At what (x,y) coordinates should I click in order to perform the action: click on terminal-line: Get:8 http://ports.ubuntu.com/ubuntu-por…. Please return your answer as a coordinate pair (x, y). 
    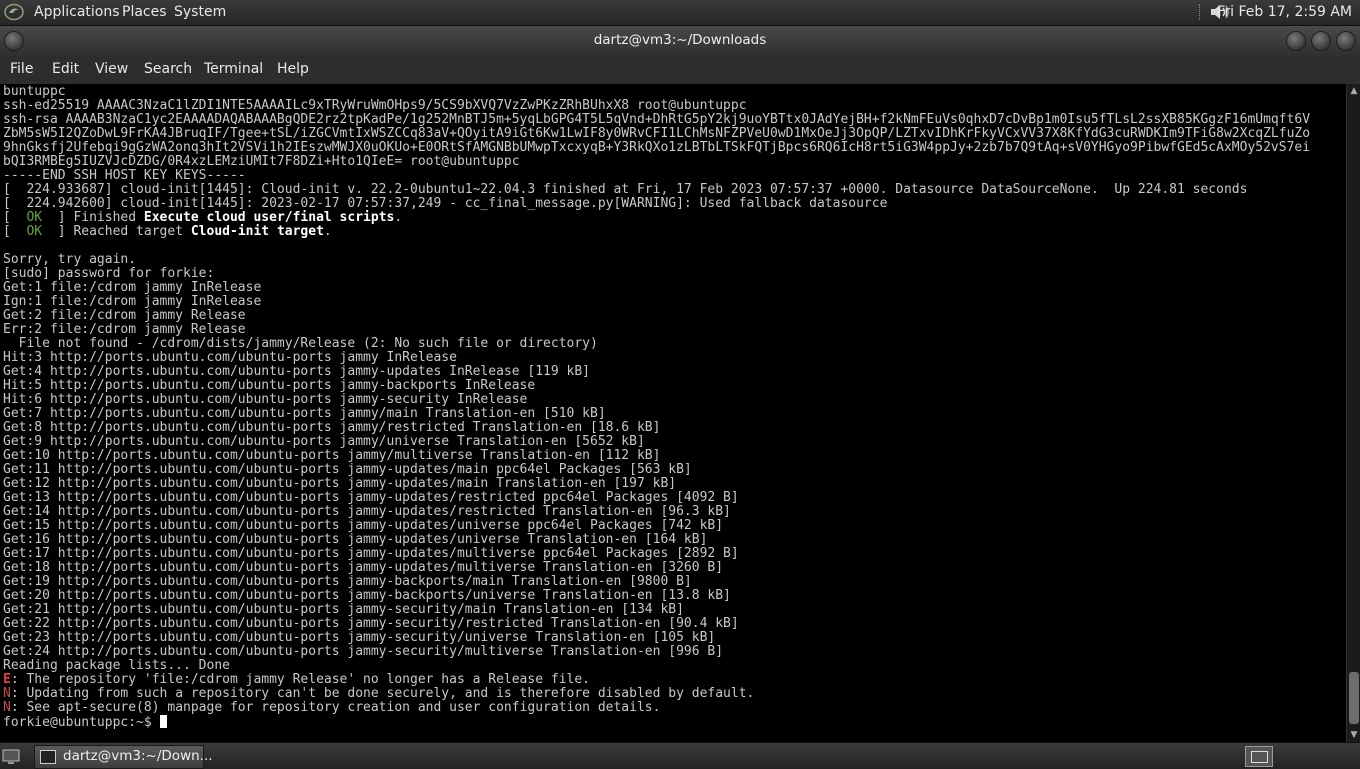
    Looking at the image, I should click on (332, 427).